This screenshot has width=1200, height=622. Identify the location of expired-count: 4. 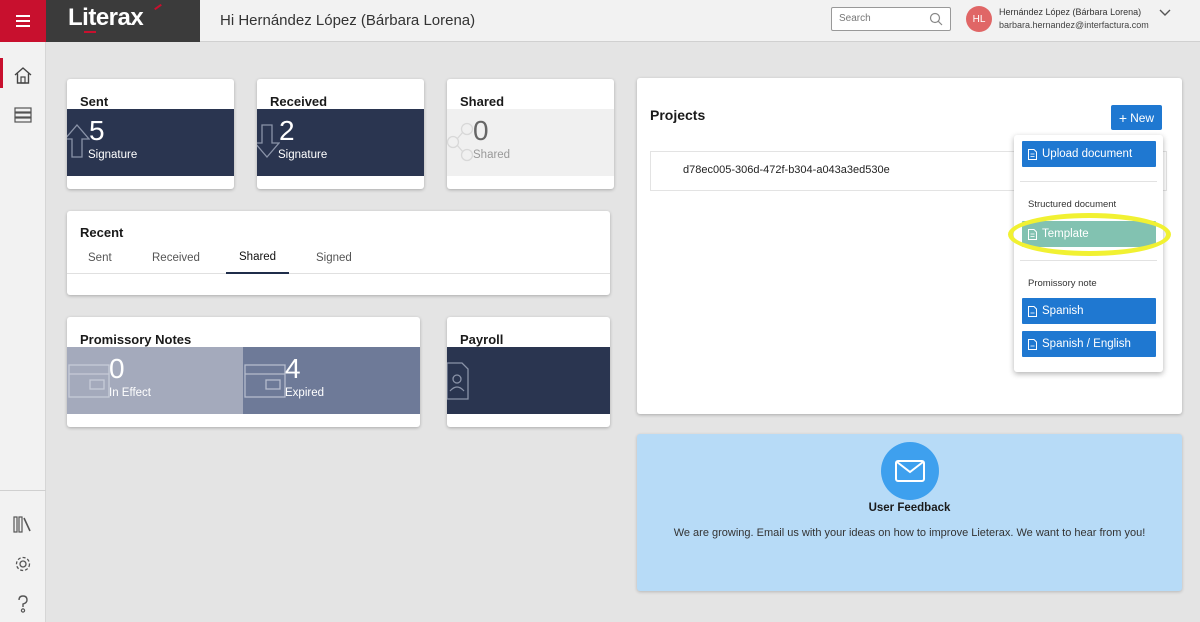
(293, 368).